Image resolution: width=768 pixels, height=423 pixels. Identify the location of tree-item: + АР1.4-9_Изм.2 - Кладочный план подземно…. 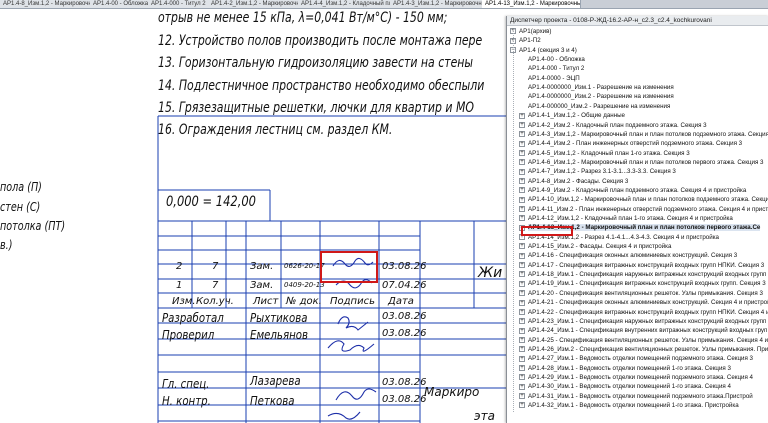
(632, 190).